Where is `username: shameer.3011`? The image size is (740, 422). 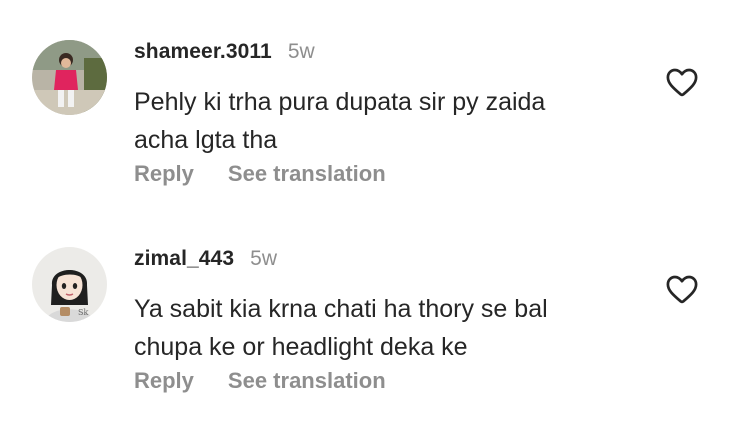 username: shameer.3011 is located at coordinates (203, 52).